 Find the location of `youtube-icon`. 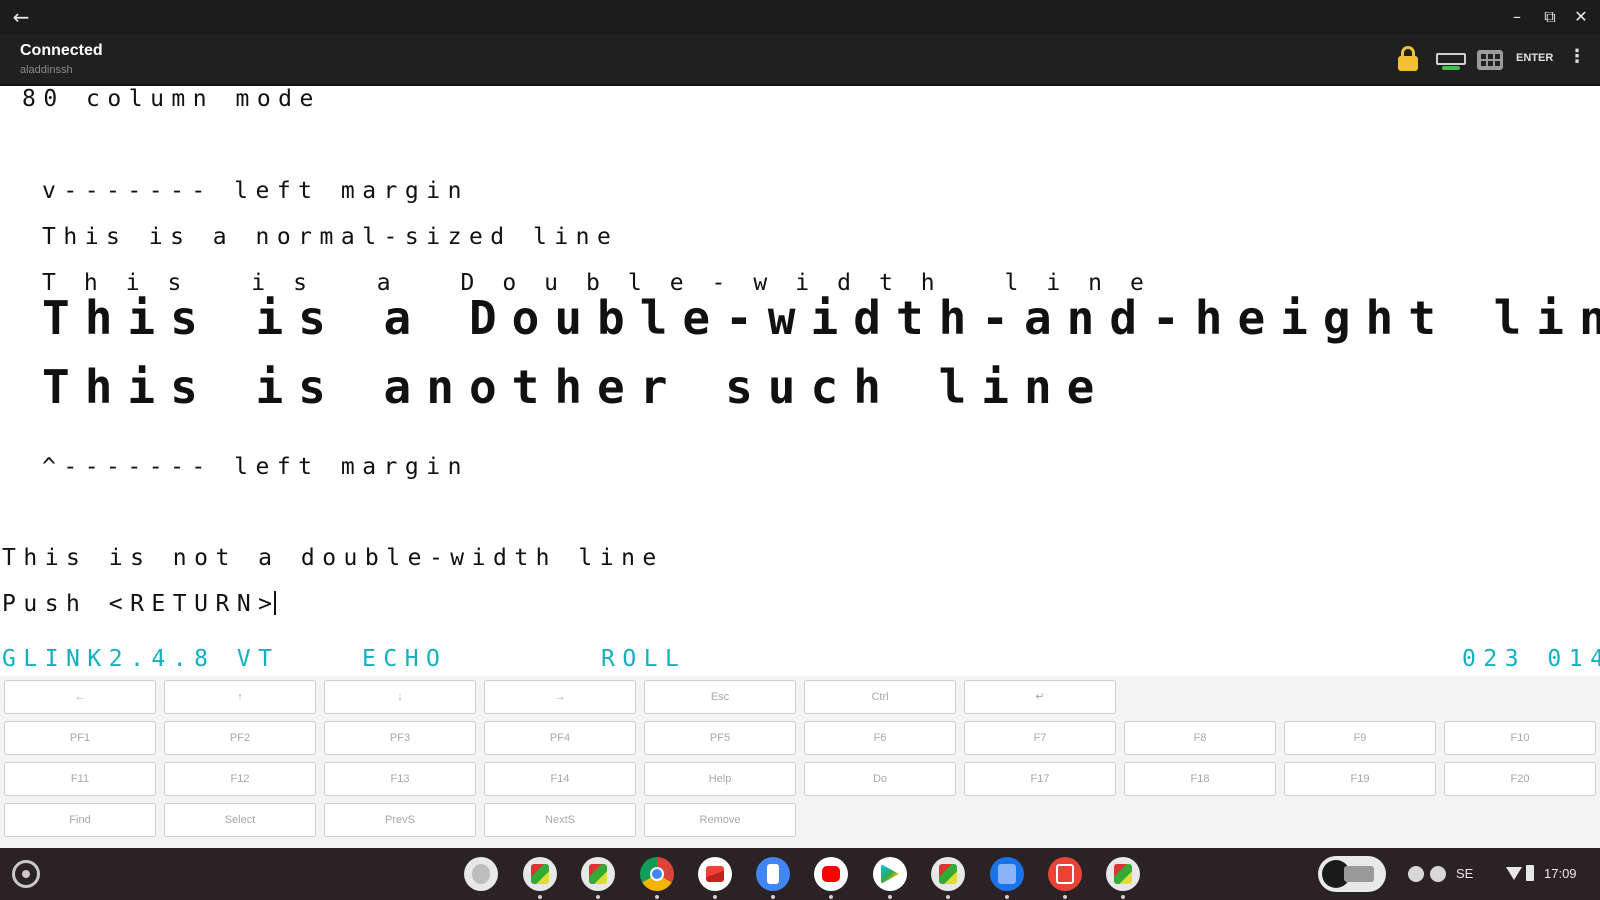

youtube-icon is located at coordinates (831, 878).